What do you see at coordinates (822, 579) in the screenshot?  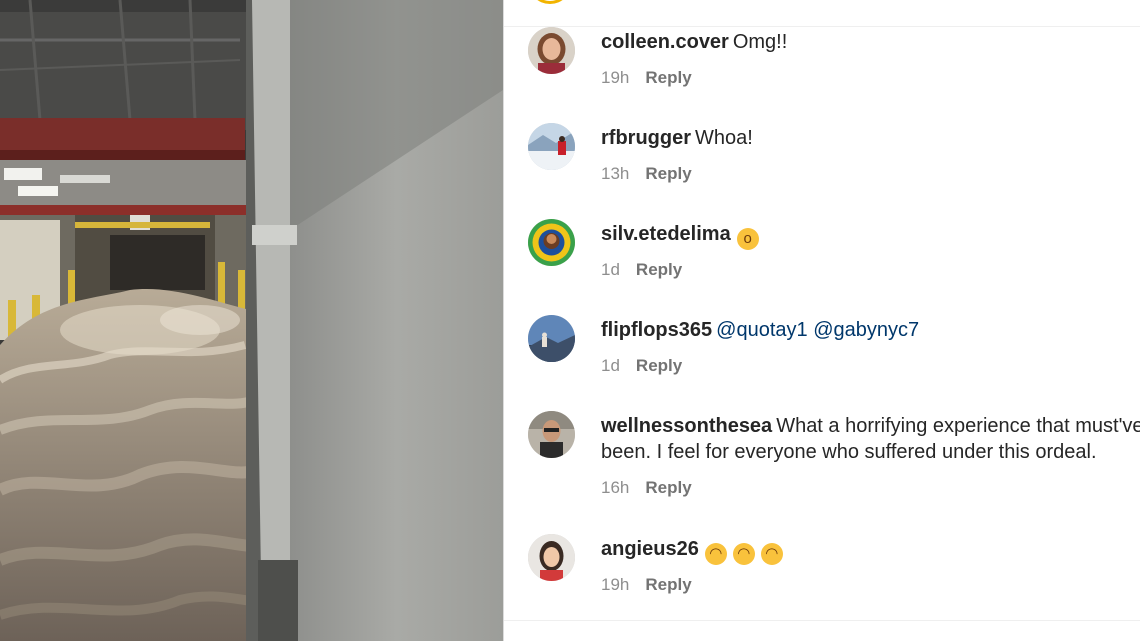 I see `comment-item: angieus26 ◠ ◠ ◠ 19h Reply` at bounding box center [822, 579].